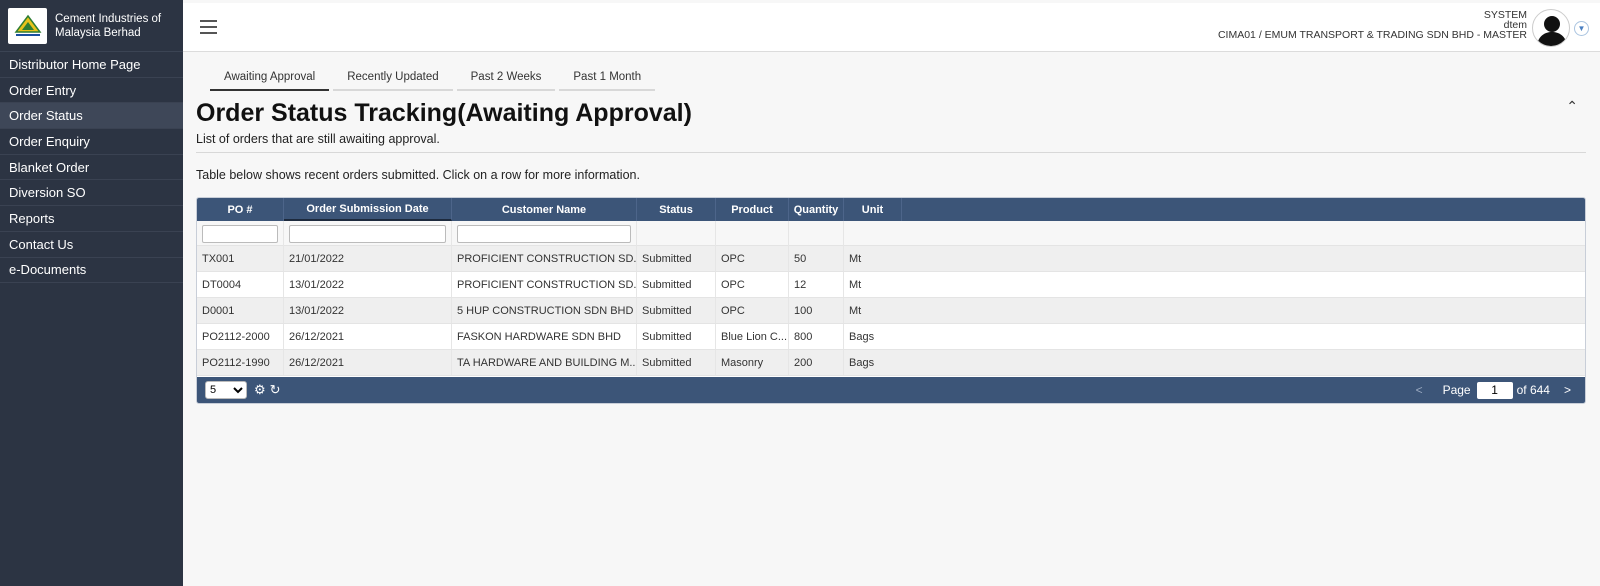 This screenshot has height=586, width=1600. What do you see at coordinates (91, 142) in the screenshot?
I see `sidebar-item-order-enquiry: Order Enquiry` at bounding box center [91, 142].